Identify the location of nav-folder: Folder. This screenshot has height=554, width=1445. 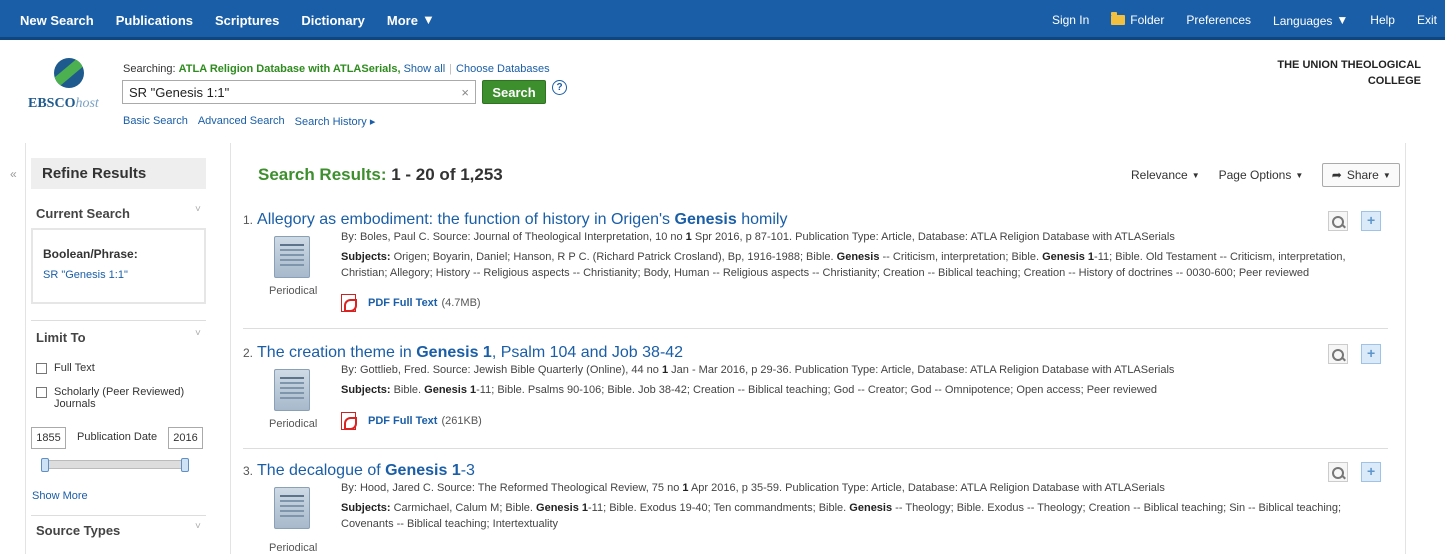
(1138, 19).